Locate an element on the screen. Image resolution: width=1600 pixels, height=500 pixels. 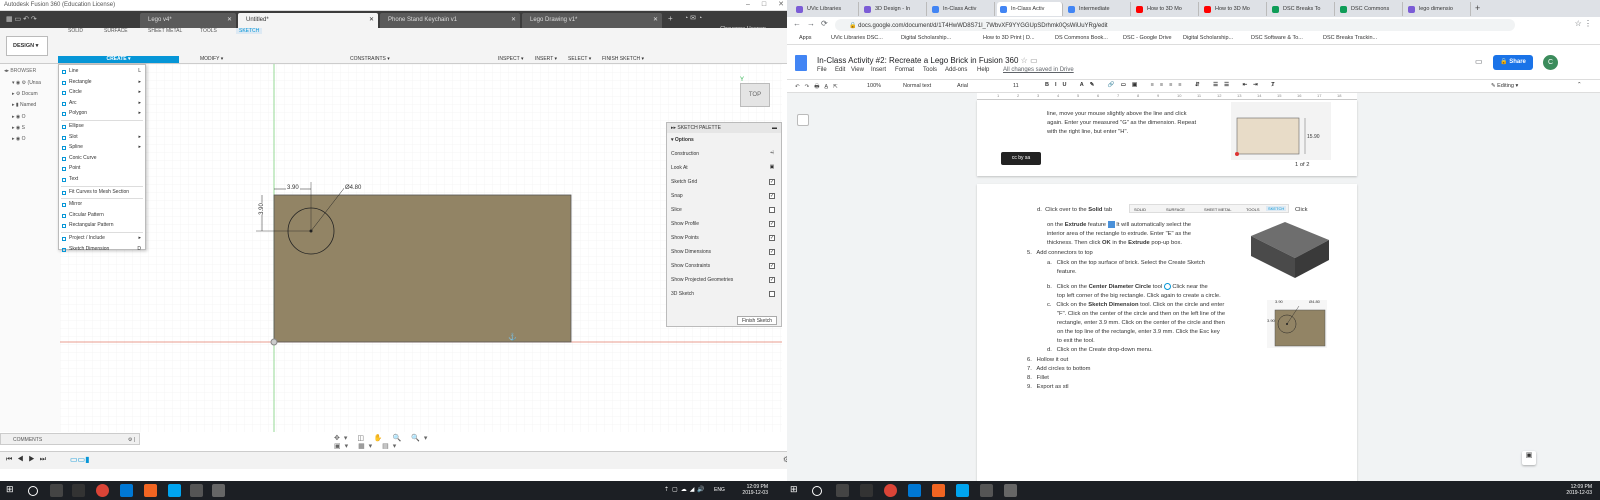
browser-row-1: ▸ ⚙ Docum is located at coordinates (25, 94).